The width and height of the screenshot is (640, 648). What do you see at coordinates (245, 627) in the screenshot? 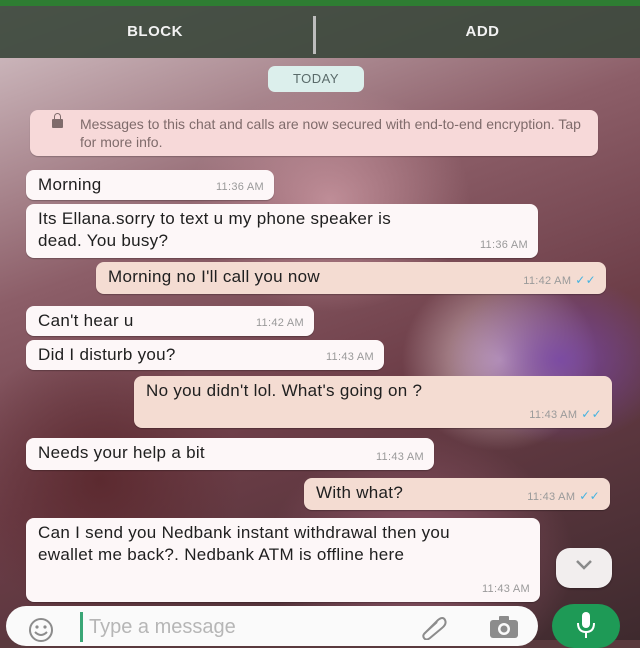
I see `message-input` at bounding box center [245, 627].